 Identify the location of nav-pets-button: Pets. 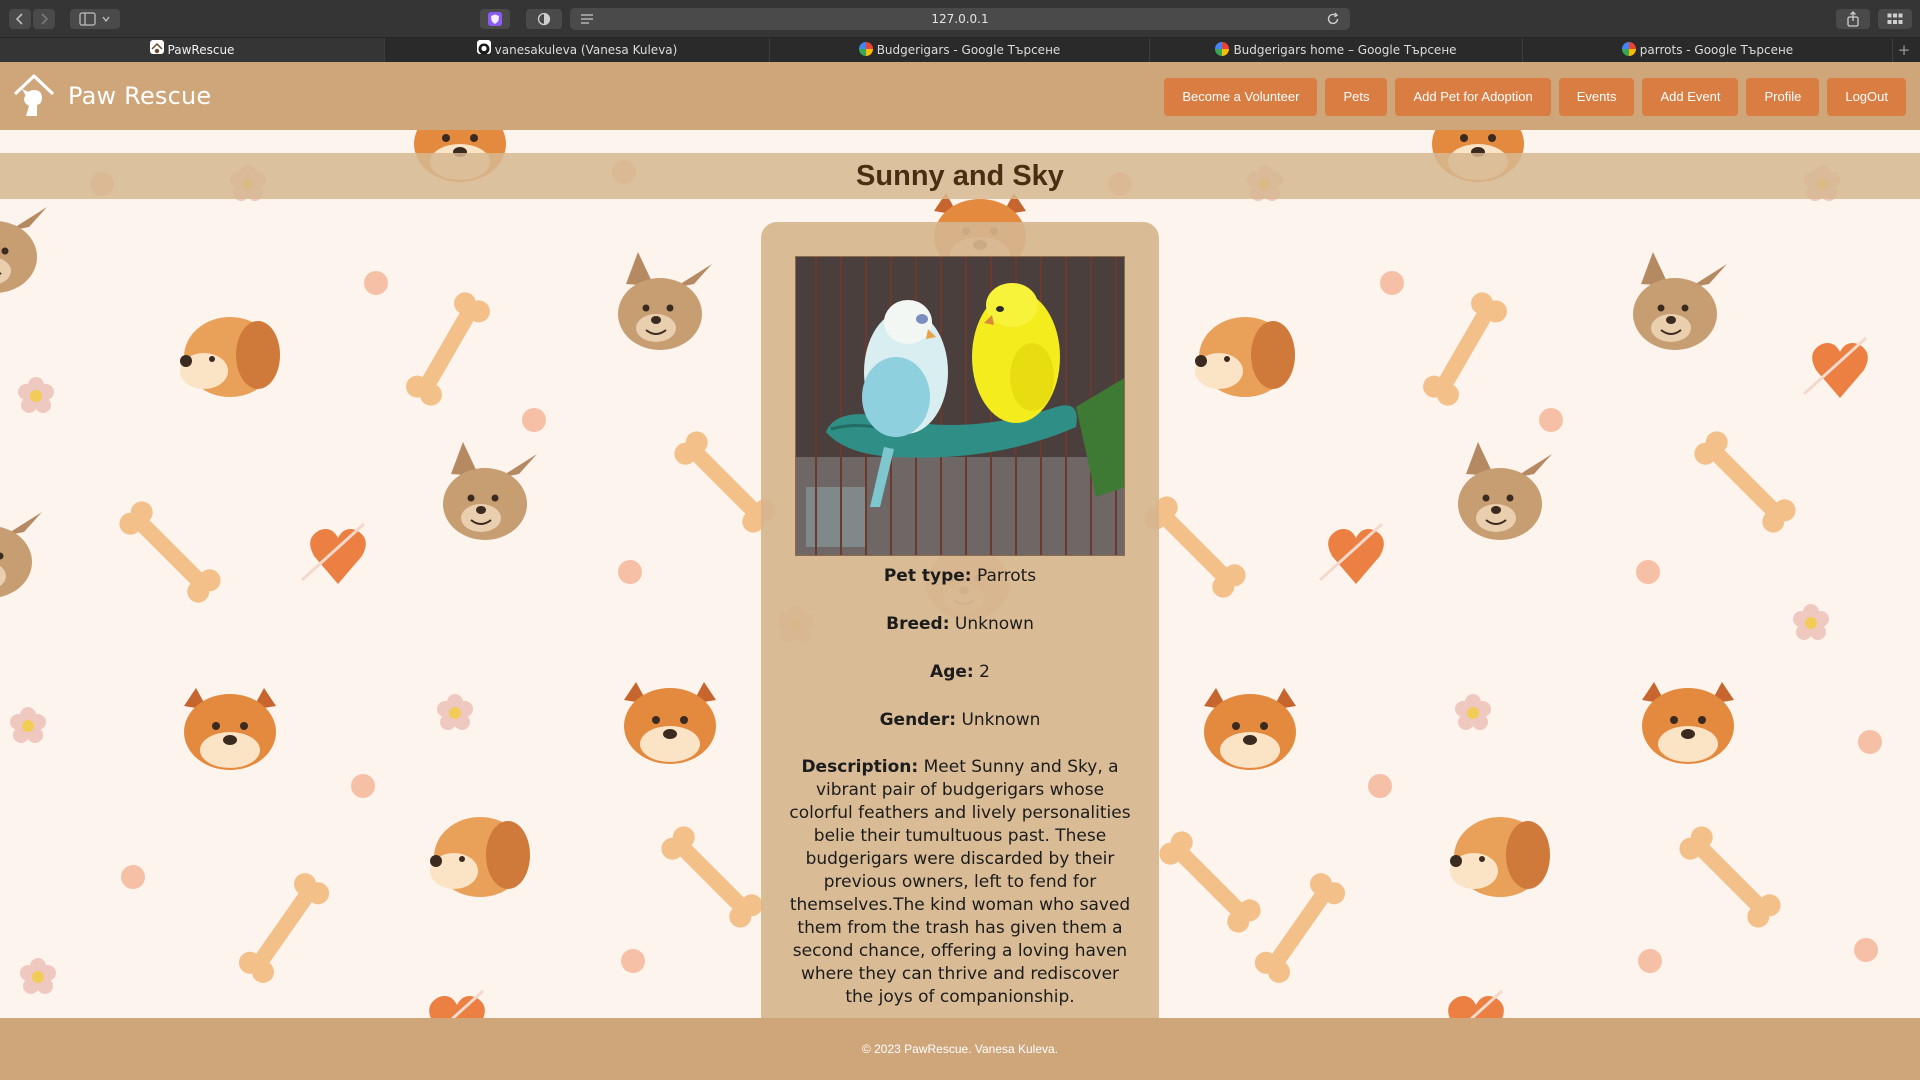
(1356, 97).